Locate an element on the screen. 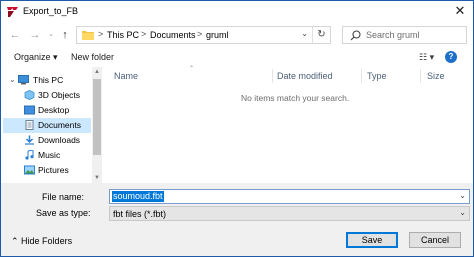  forward-arrow-icon: → is located at coordinates (35, 35).